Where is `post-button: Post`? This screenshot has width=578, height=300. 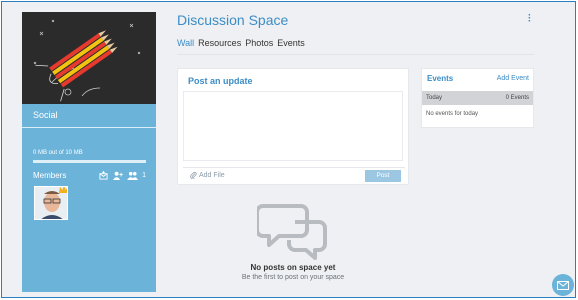 post-button: Post is located at coordinates (383, 176).